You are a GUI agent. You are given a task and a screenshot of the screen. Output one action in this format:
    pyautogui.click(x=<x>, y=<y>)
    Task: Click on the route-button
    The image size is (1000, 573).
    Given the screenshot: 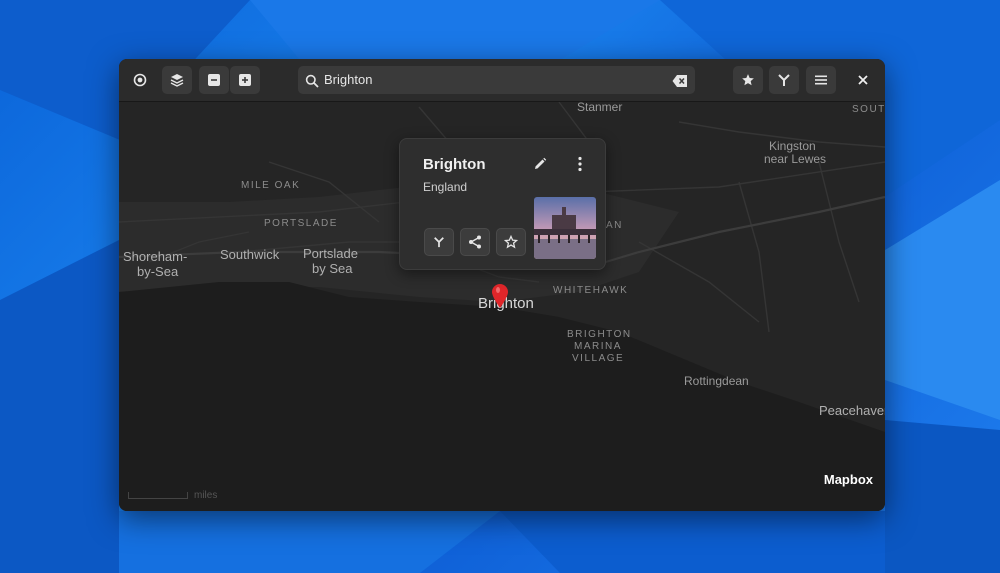 What is the action you would take?
    pyautogui.click(x=784, y=80)
    